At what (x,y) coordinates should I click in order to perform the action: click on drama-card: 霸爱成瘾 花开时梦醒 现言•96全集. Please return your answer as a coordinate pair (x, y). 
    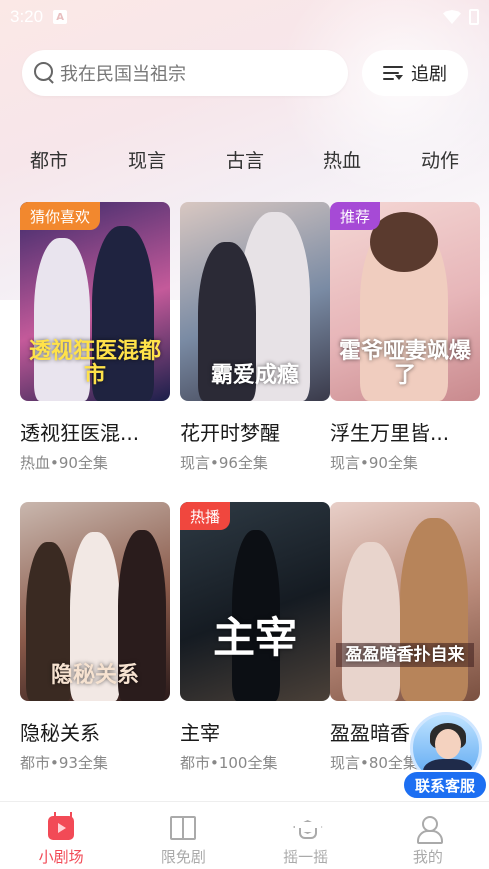
    Looking at the image, I should click on (255, 337).